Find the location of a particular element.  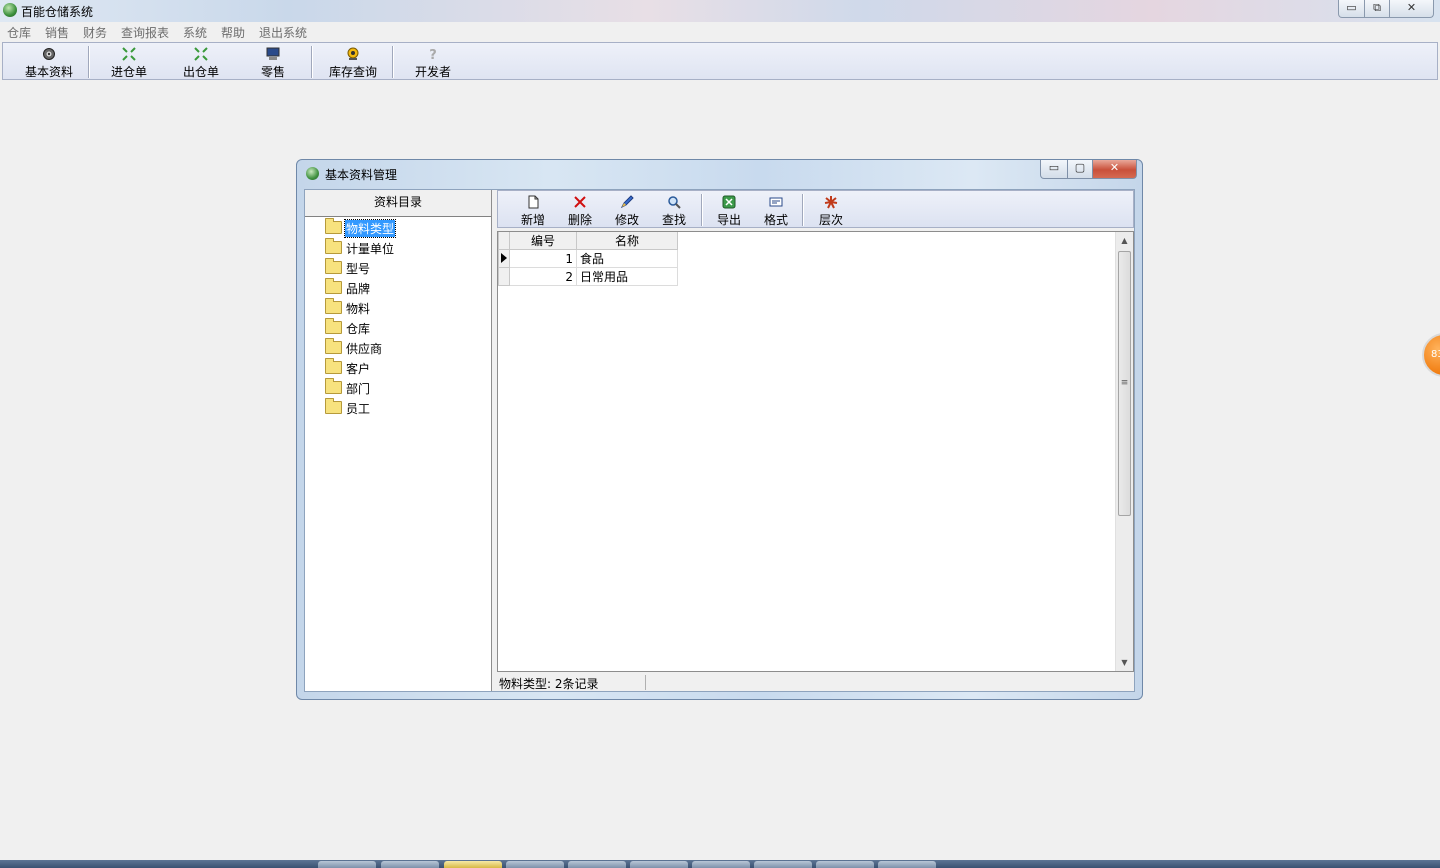

cell-id: 2 is located at coordinates (543, 276).